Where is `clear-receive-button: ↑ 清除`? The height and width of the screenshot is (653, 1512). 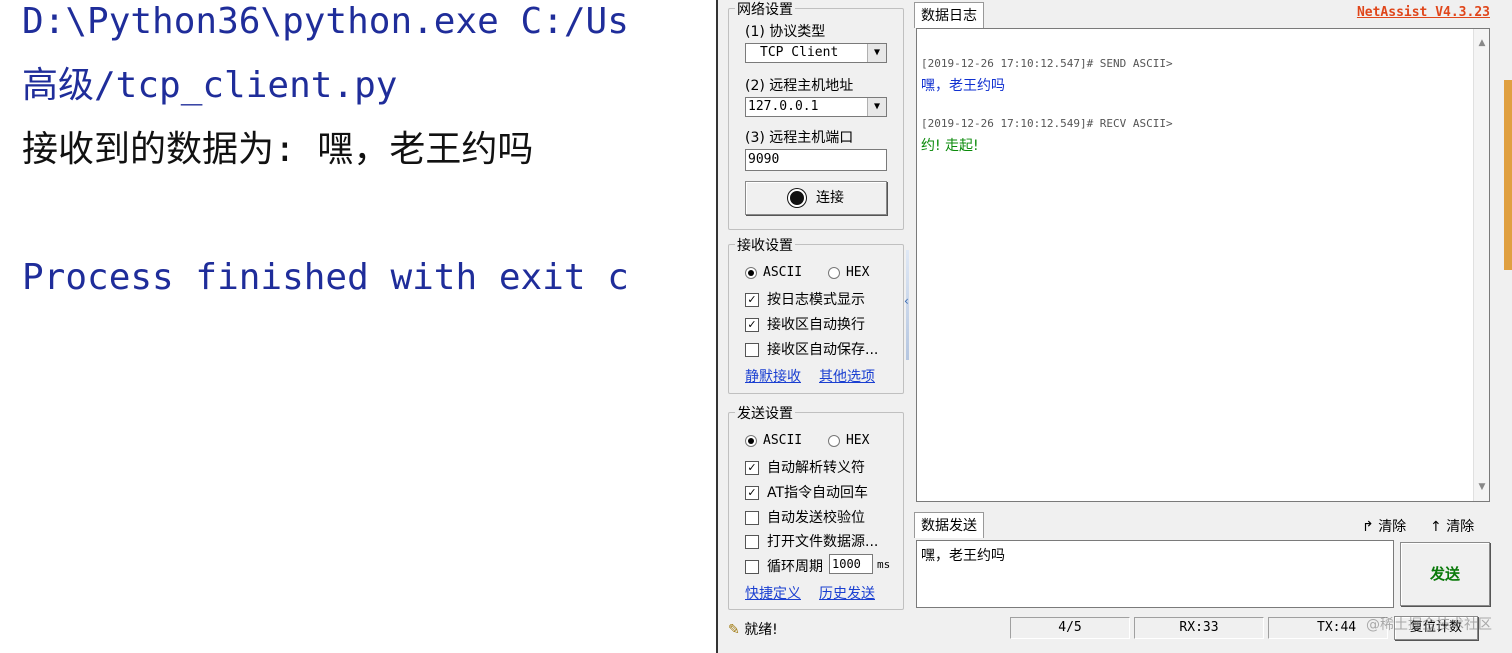 clear-receive-button: ↑ 清除 is located at coordinates (1452, 526).